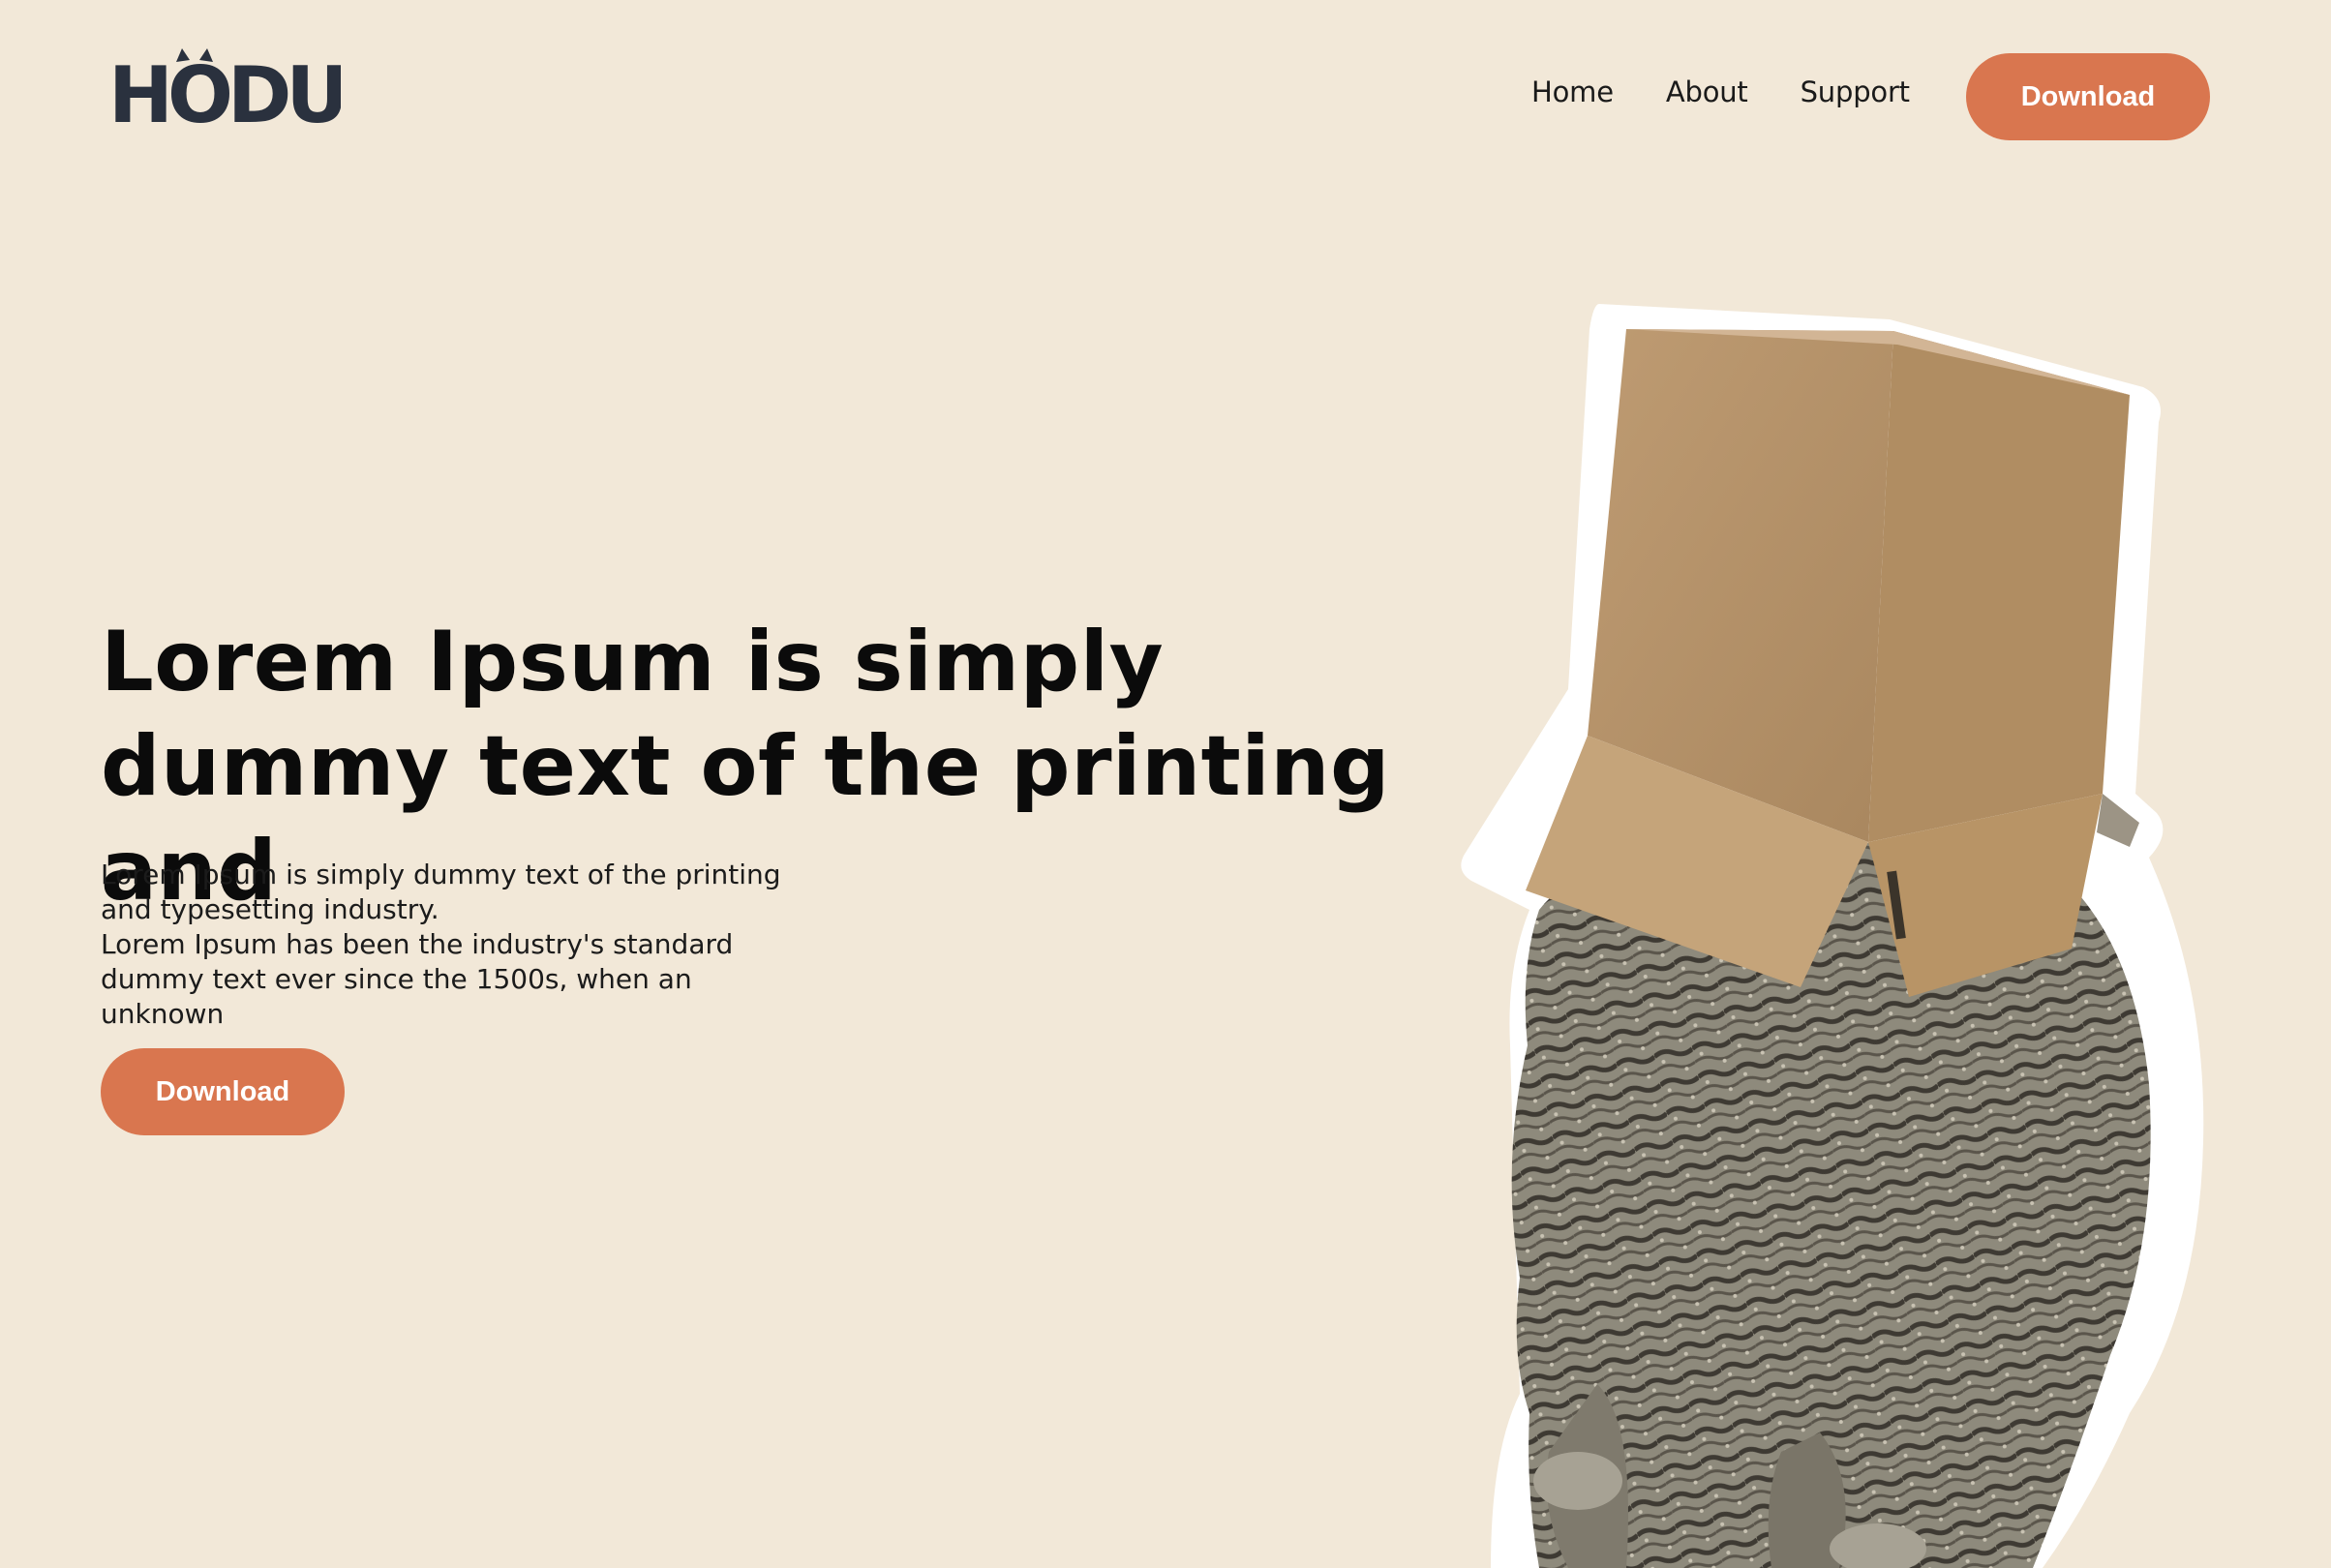  What do you see at coordinates (633, 662) in the screenshot?
I see `hero-title-line1: Lorem Ipsum is simply` at bounding box center [633, 662].